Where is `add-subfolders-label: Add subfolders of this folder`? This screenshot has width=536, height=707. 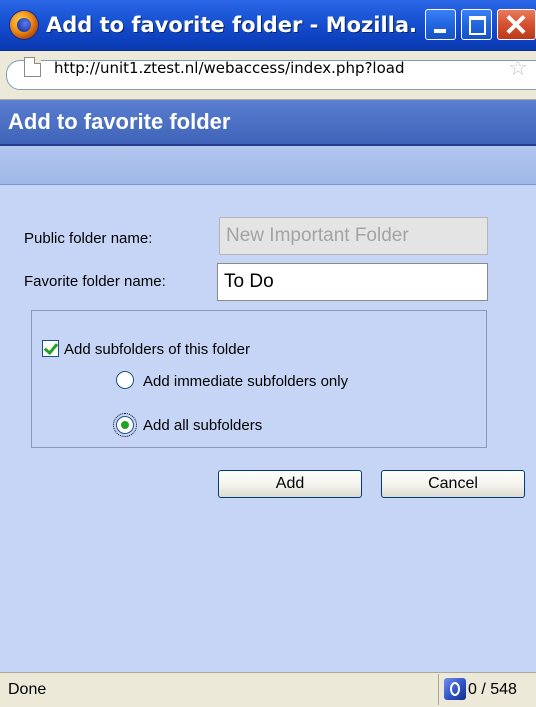 add-subfolders-label: Add subfolders of this folder is located at coordinates (157, 350).